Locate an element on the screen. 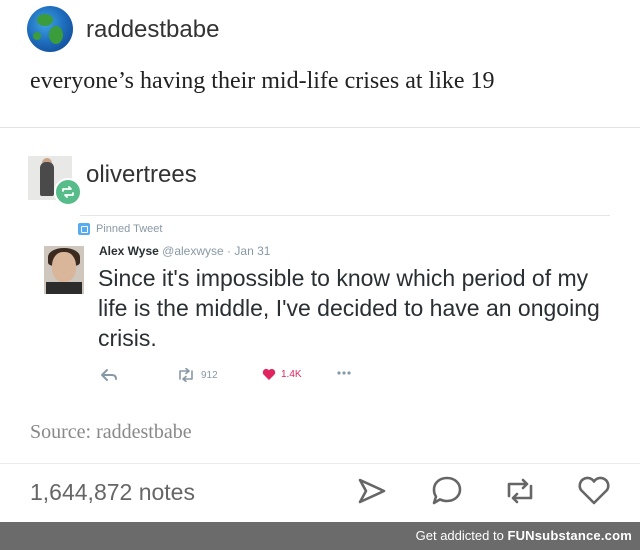 The width and height of the screenshot is (640, 550). watermark-bar: Get addicted to FUNsubstance.com is located at coordinates (320, 536).